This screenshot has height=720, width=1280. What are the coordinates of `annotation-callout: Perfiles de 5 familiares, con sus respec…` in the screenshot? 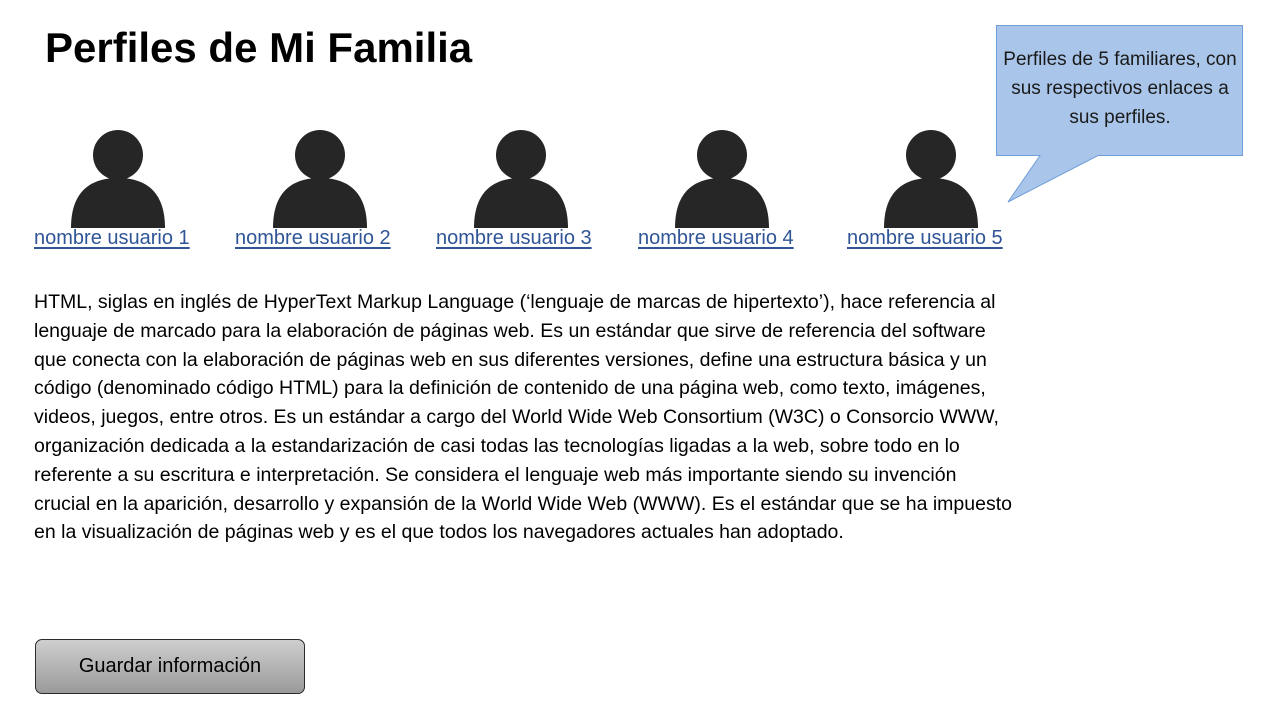 It's located at (1120, 115).